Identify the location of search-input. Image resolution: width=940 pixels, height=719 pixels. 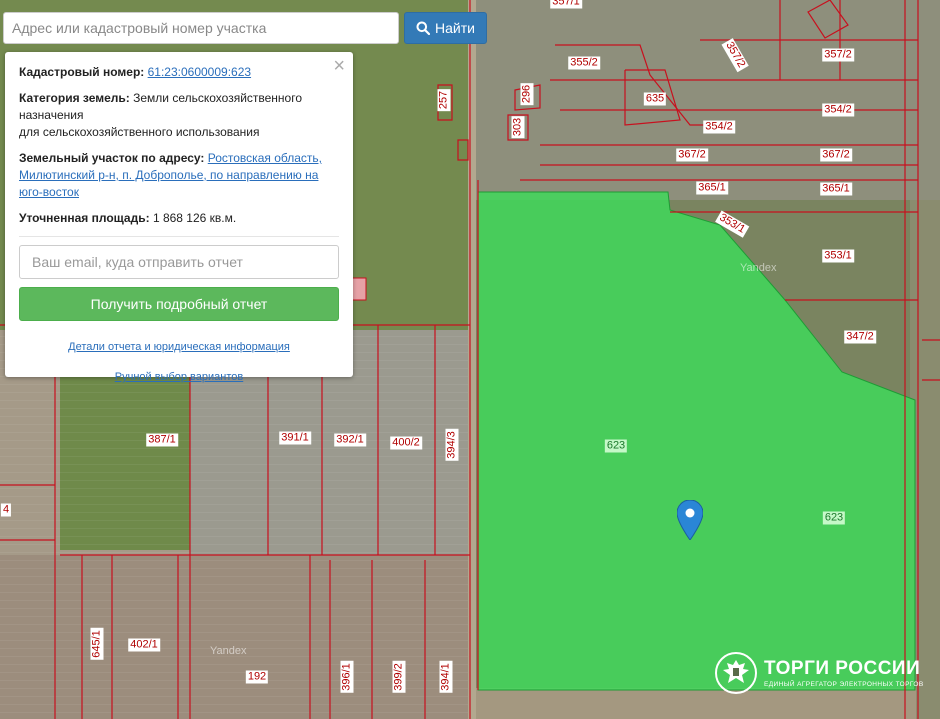
(201, 28).